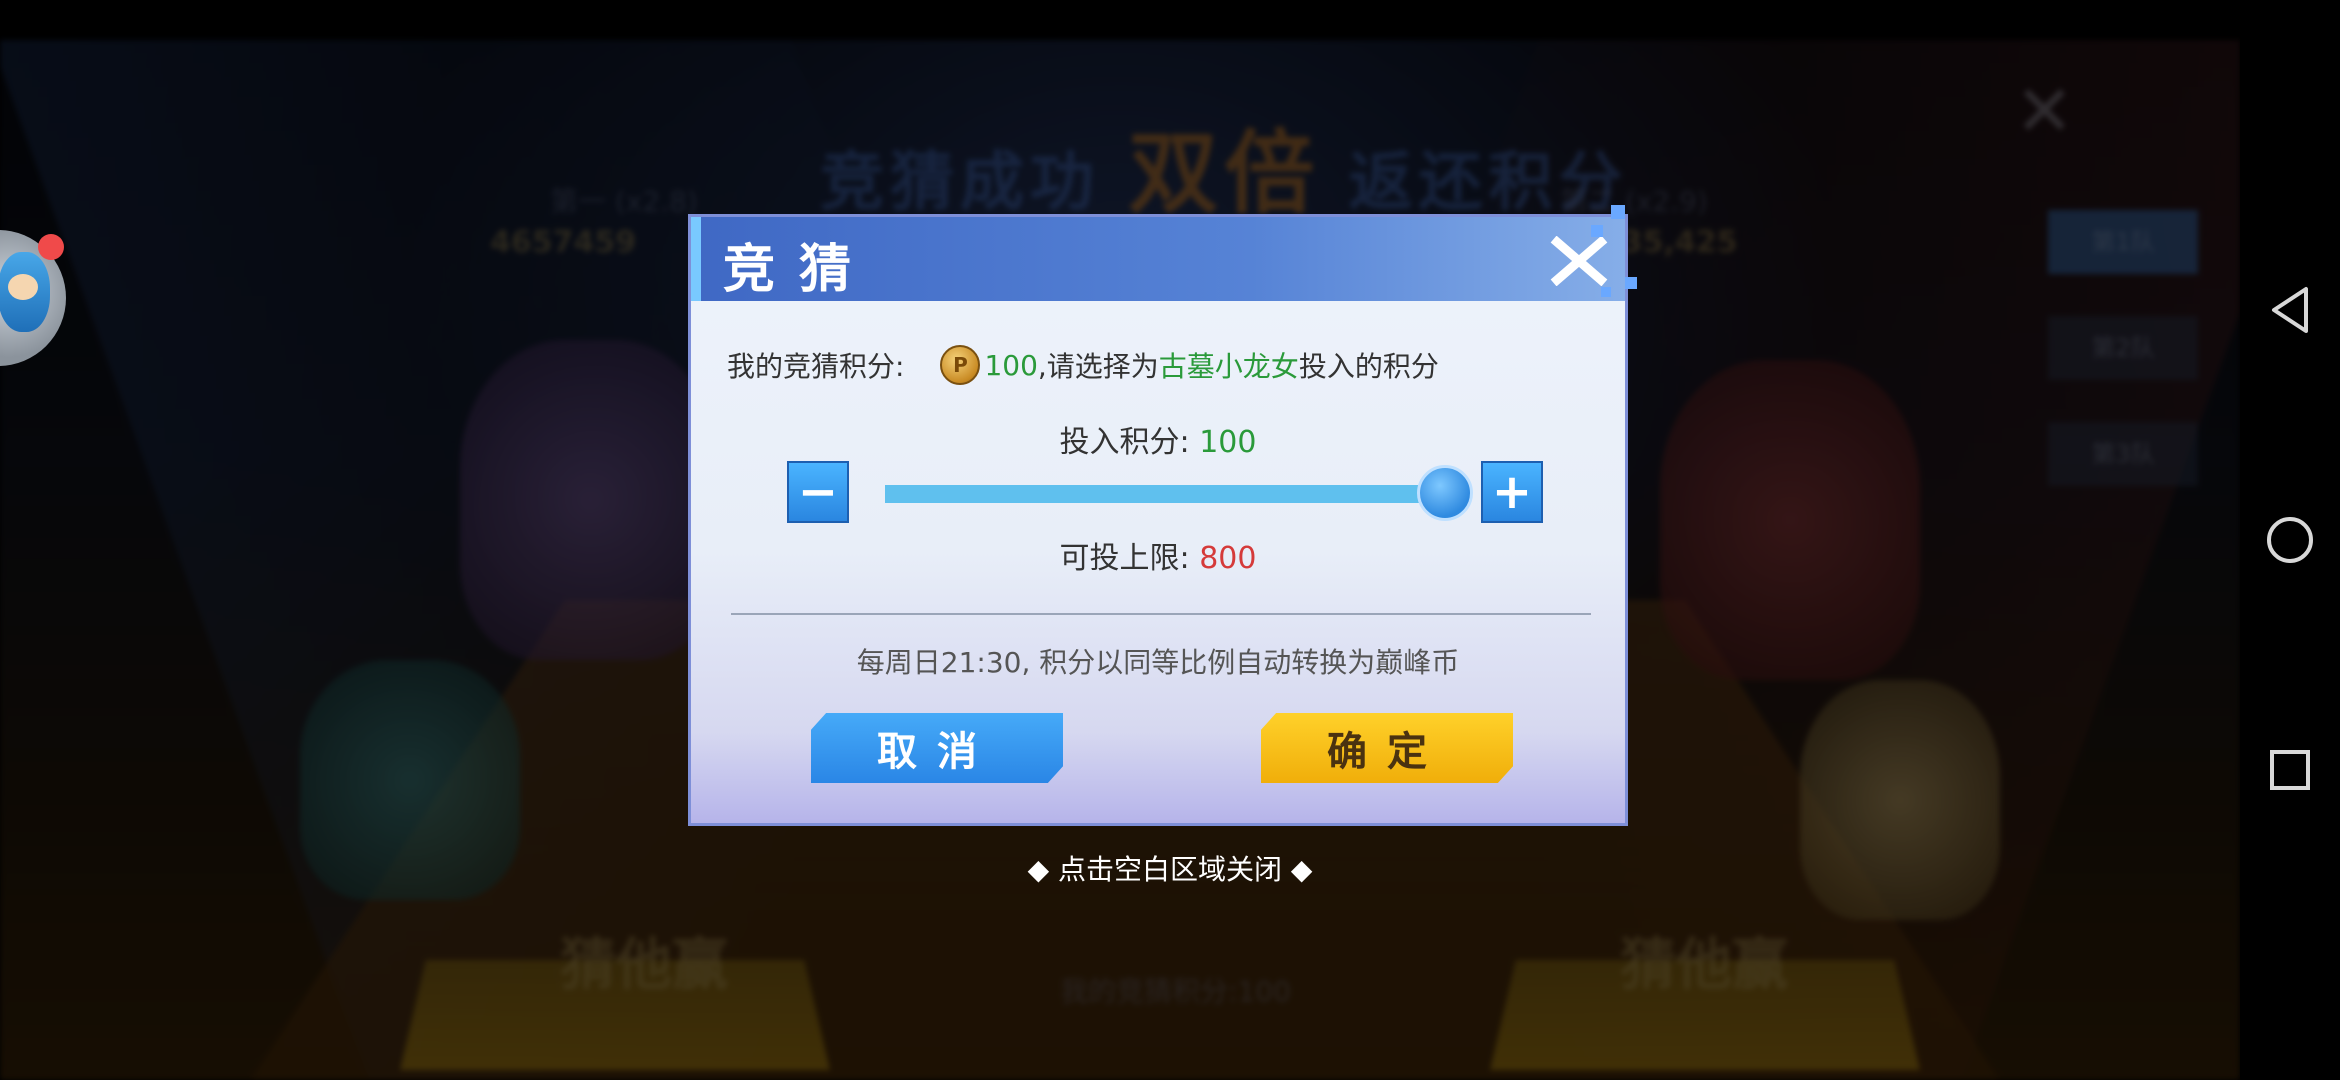 Image resolution: width=2340 pixels, height=1080 pixels. I want to click on invest-points-row: 投入积分: 100, so click(1158, 439).